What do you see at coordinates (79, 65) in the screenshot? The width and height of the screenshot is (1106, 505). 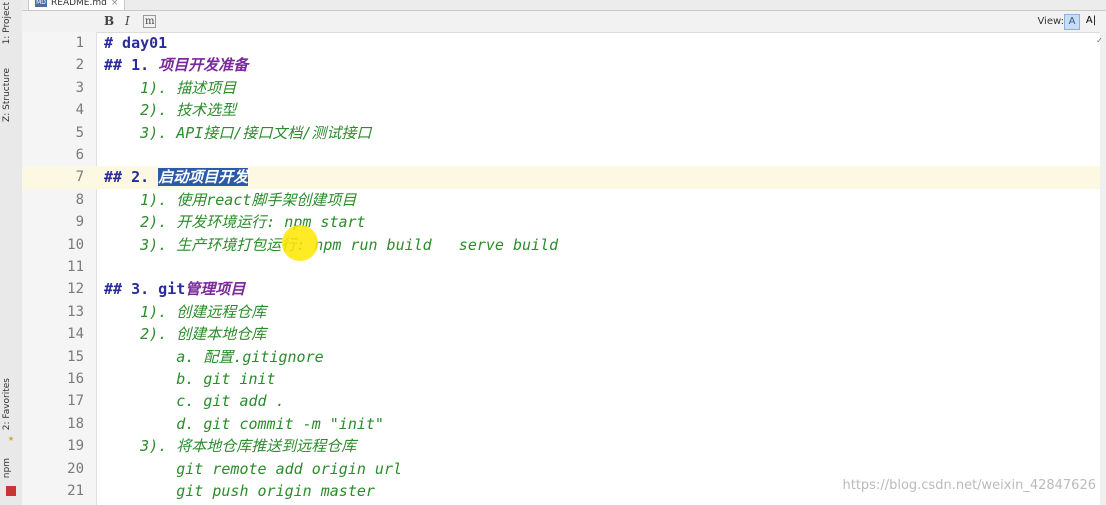 I see `line-number: 2` at bounding box center [79, 65].